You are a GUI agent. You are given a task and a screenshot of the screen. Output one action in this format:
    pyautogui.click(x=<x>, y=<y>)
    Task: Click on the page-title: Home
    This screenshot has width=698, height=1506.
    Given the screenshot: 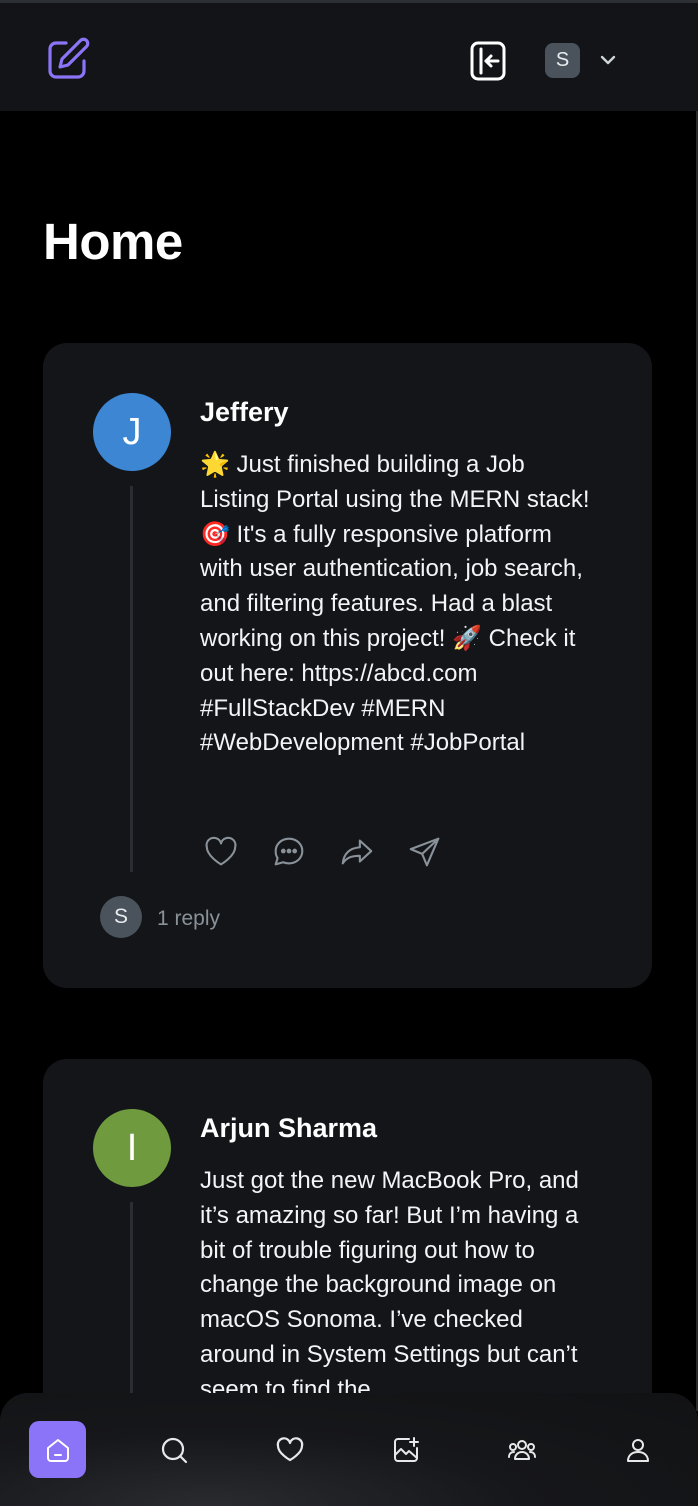 What is the action you would take?
    pyautogui.click(x=113, y=241)
    